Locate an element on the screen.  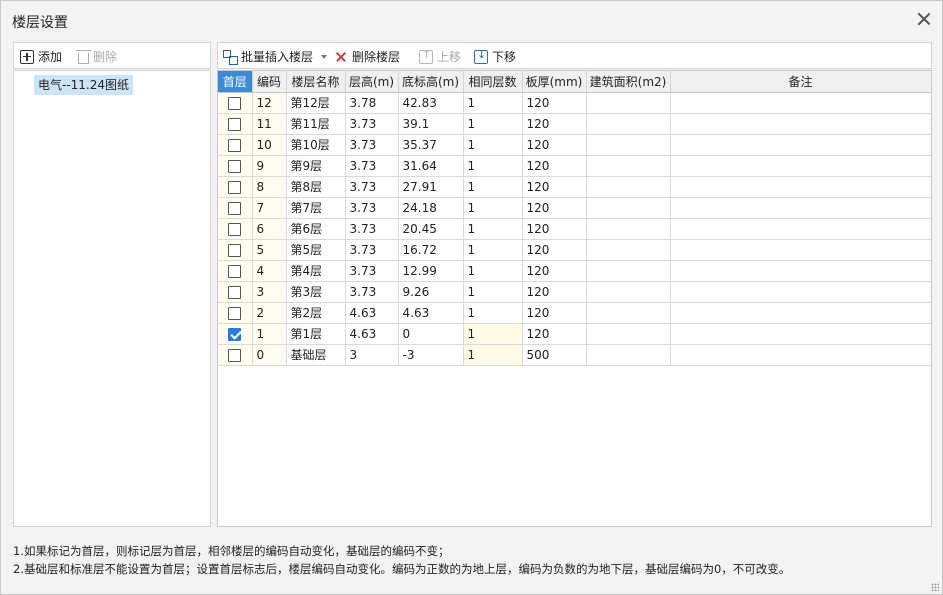
floor-name-cell: 第7层 is located at coordinates (316, 208).